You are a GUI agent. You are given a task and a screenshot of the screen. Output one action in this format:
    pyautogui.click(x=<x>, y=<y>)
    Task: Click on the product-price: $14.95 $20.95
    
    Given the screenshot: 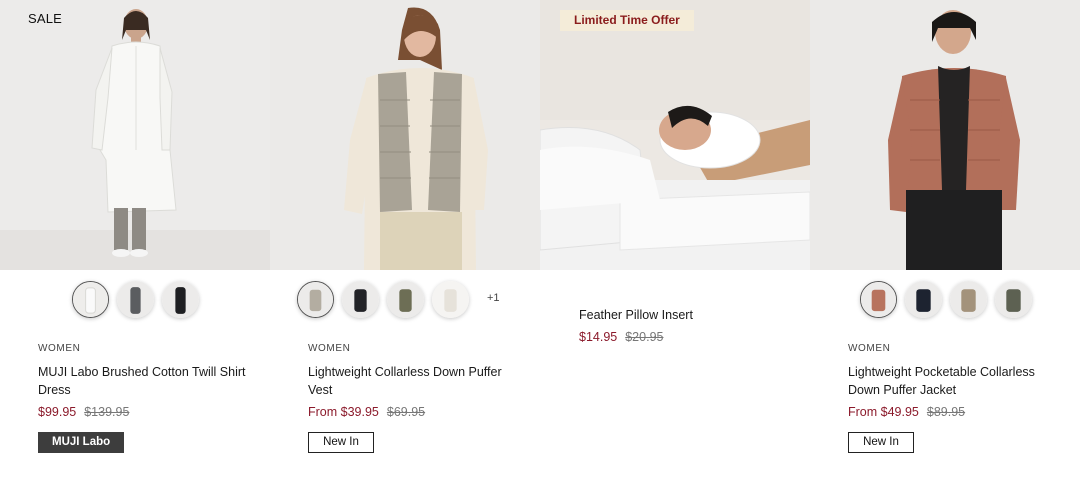 What is the action you would take?
    pyautogui.click(x=621, y=337)
    